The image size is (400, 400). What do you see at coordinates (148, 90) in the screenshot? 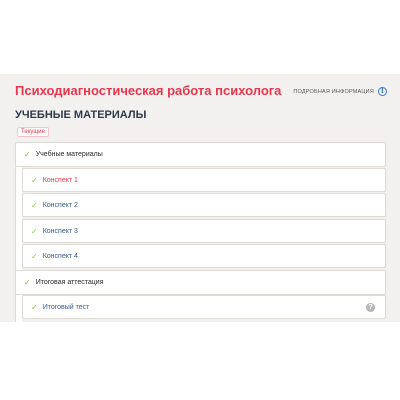
I see `course-title: Психодиагностическая работа психолога` at bounding box center [148, 90].